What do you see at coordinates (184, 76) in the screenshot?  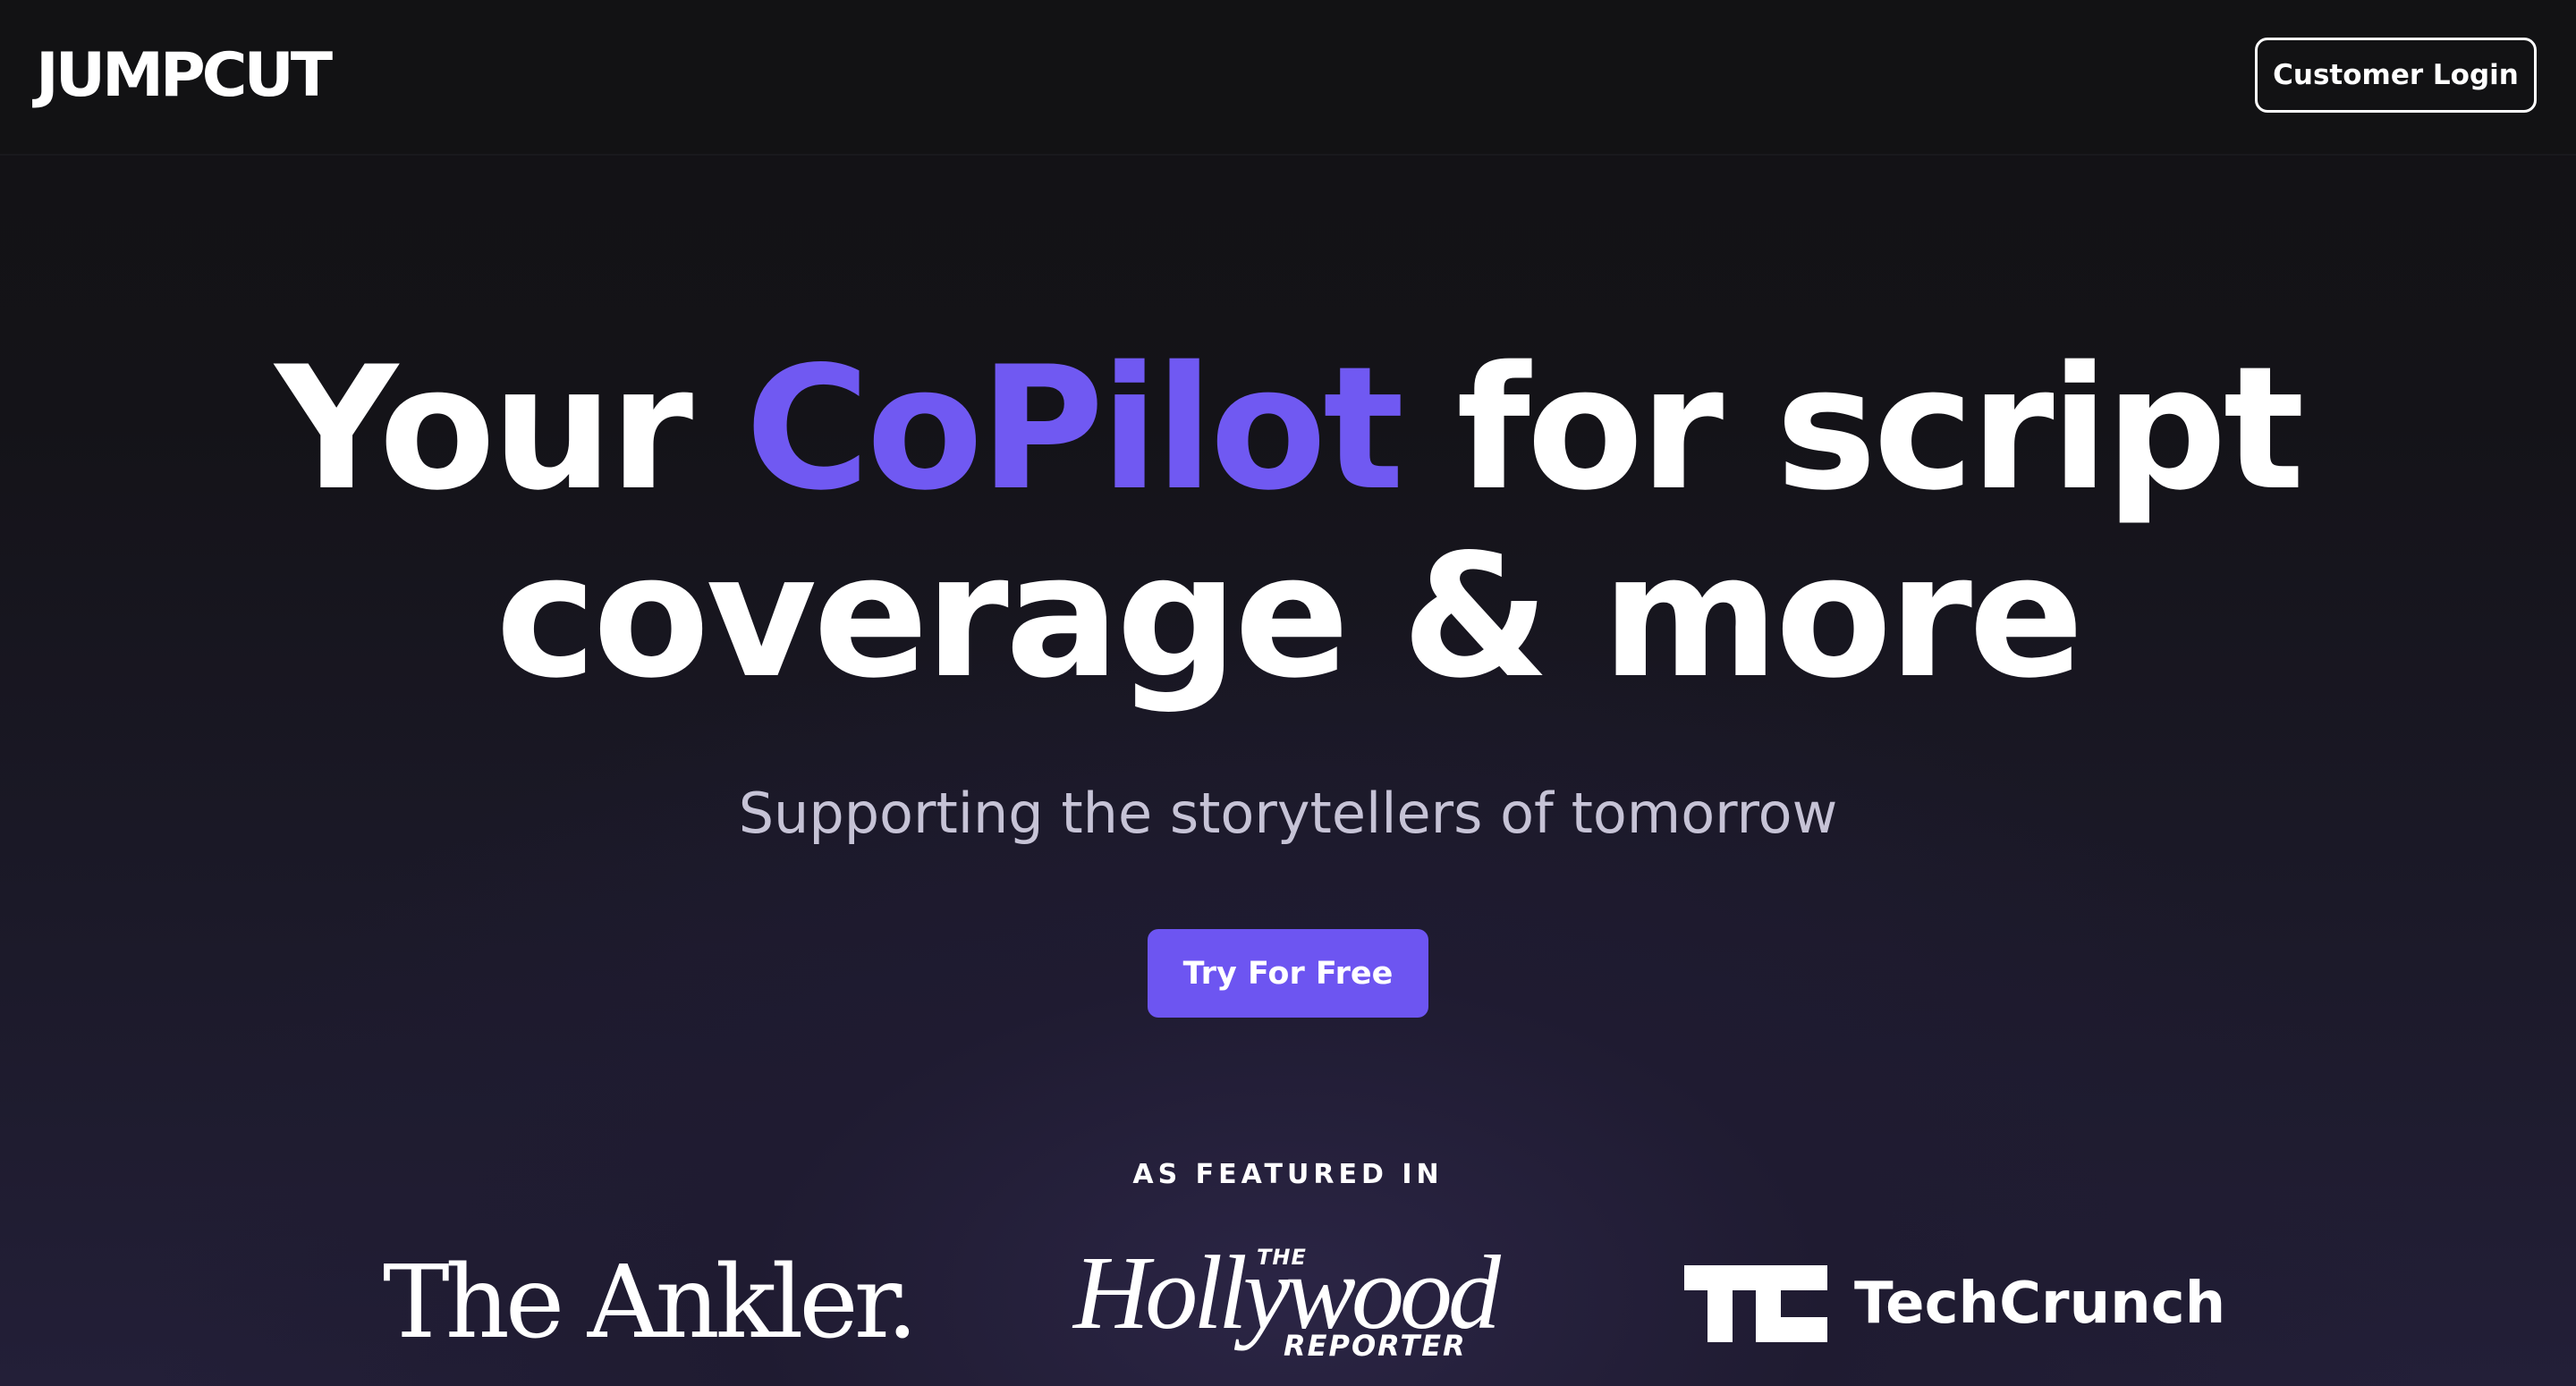 I see `jumpcut-logo: JUMPCUT` at bounding box center [184, 76].